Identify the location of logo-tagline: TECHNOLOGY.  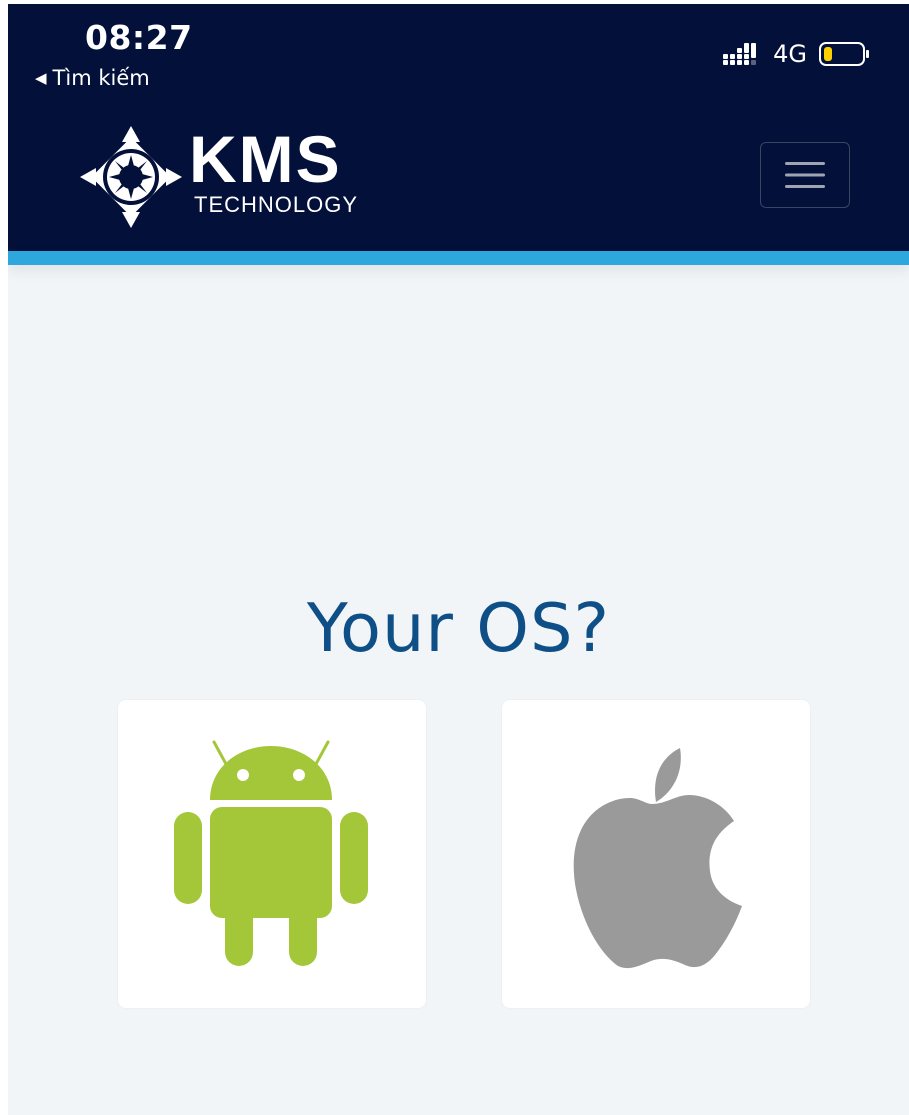
(276, 204).